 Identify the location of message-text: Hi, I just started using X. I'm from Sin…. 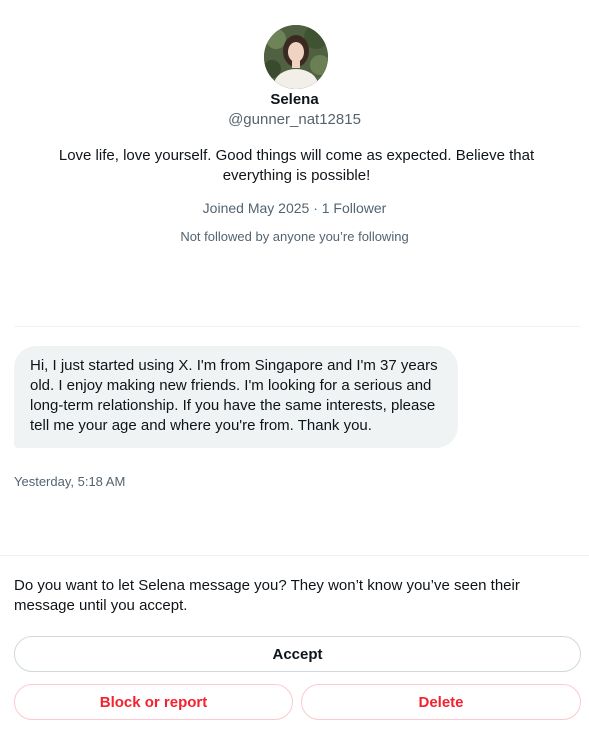
(234, 395).